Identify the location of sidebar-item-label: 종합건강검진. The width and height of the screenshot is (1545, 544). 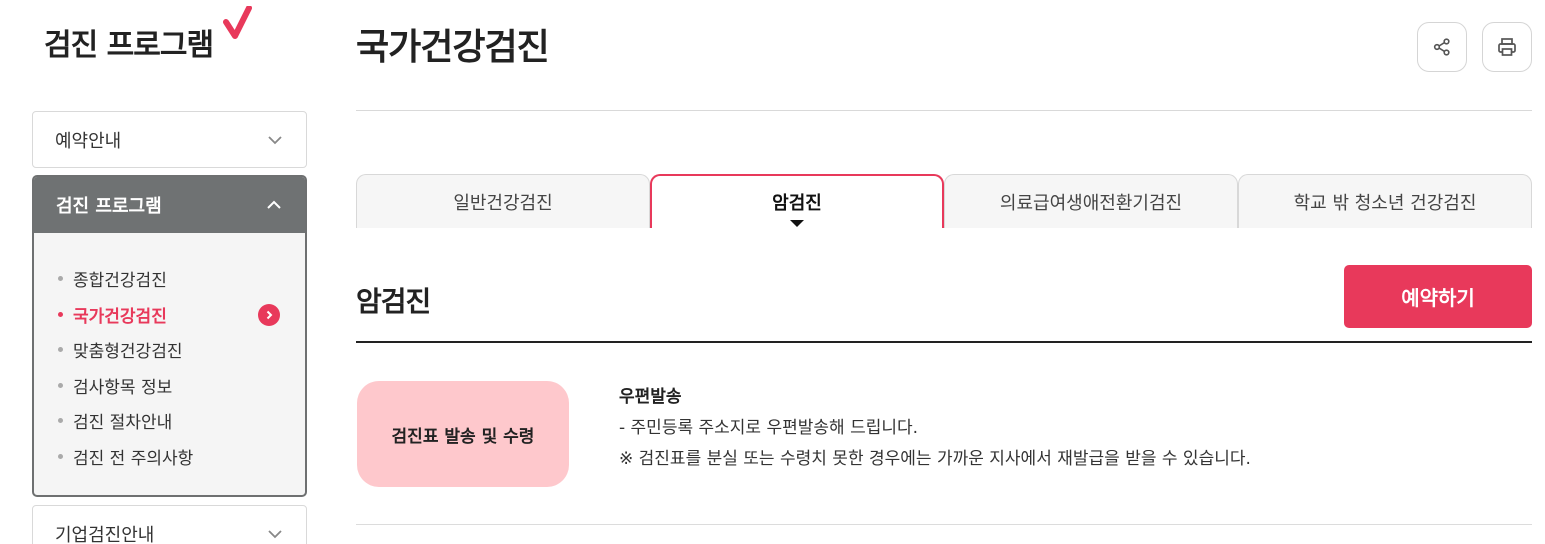
(120, 281).